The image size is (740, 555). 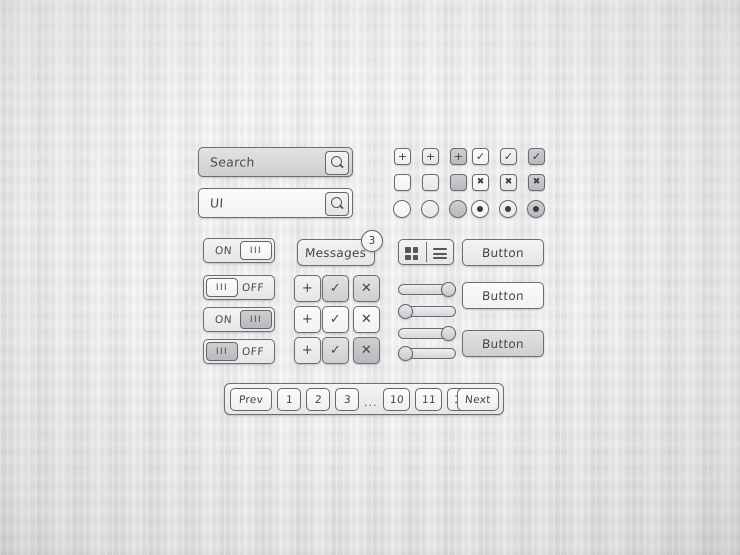 What do you see at coordinates (307, 350) in the screenshot?
I see `icon-button-plus-3: +` at bounding box center [307, 350].